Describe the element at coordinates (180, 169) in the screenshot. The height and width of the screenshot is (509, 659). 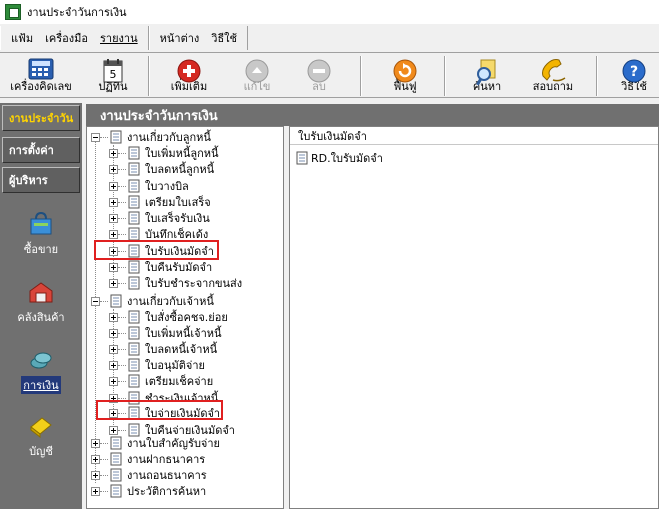
I see `tree-node-label: ใบลดหนี้ลูกหนี้` at that location.